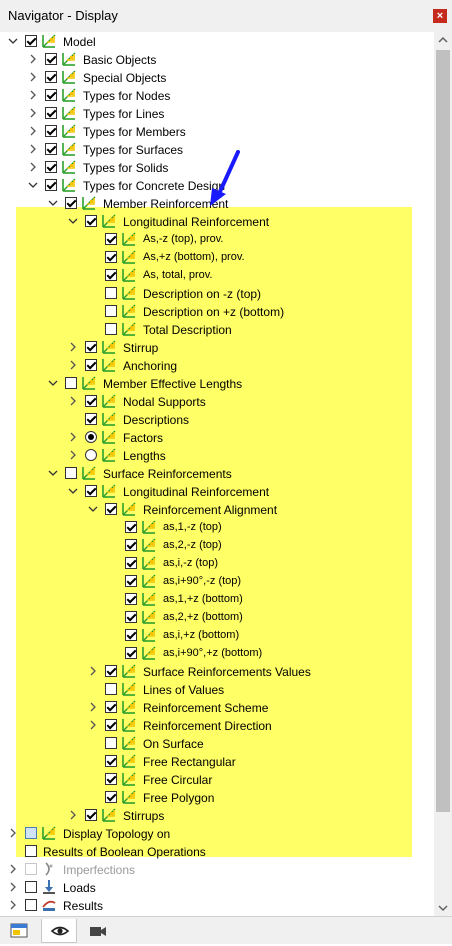  I want to click on tree-item-as1-top: as,1,-z (top), so click(217, 528).